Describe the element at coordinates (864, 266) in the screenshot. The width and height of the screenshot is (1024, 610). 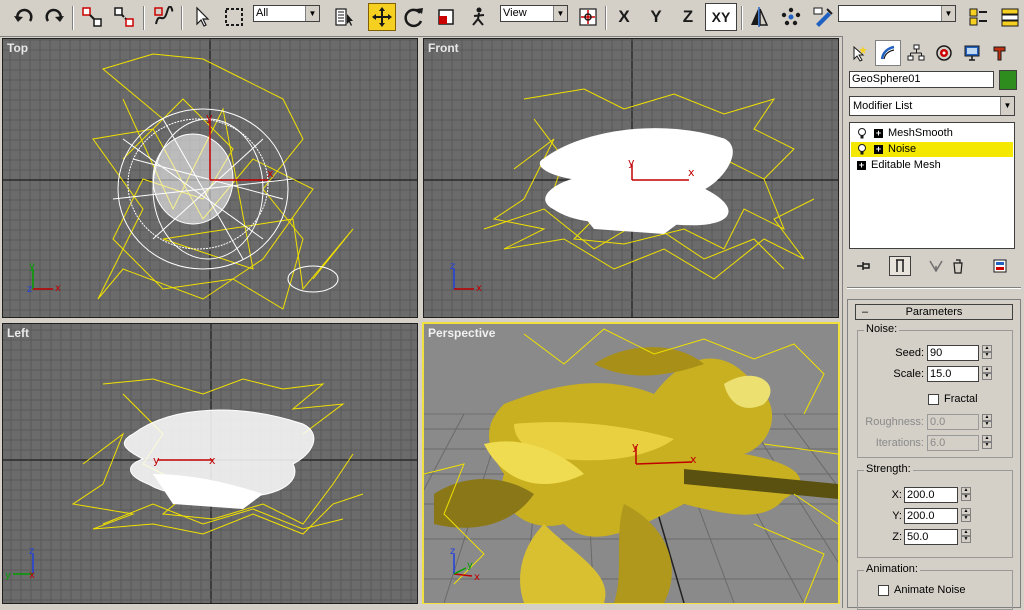
I see `pin-stack-button` at that location.